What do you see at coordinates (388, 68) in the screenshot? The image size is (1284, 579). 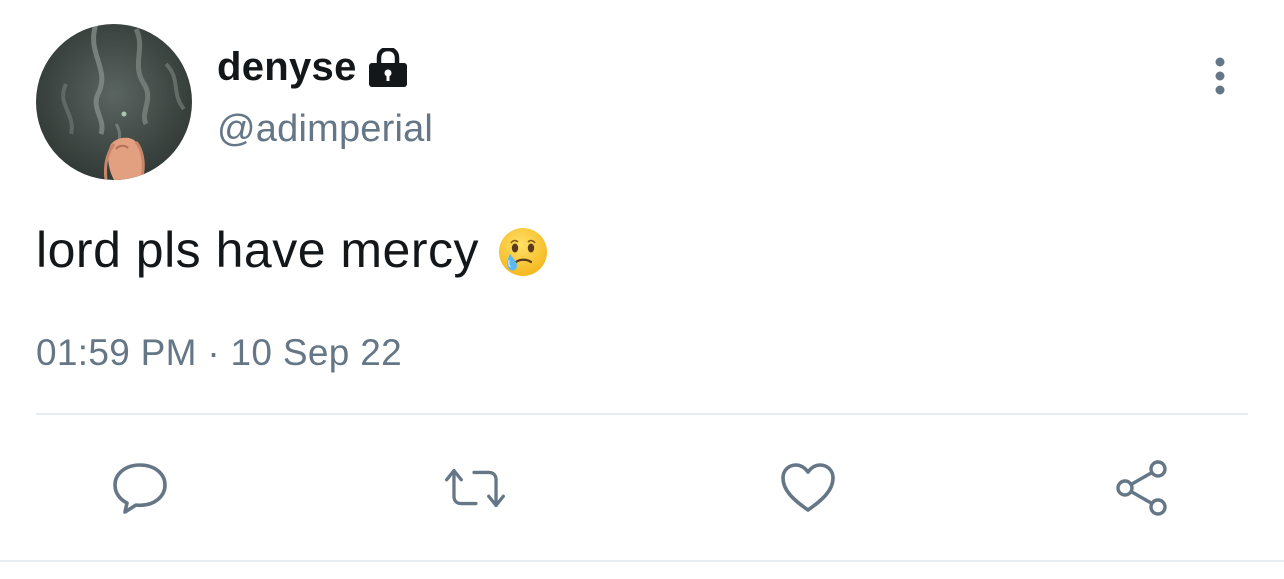 I see `lock-icon` at bounding box center [388, 68].